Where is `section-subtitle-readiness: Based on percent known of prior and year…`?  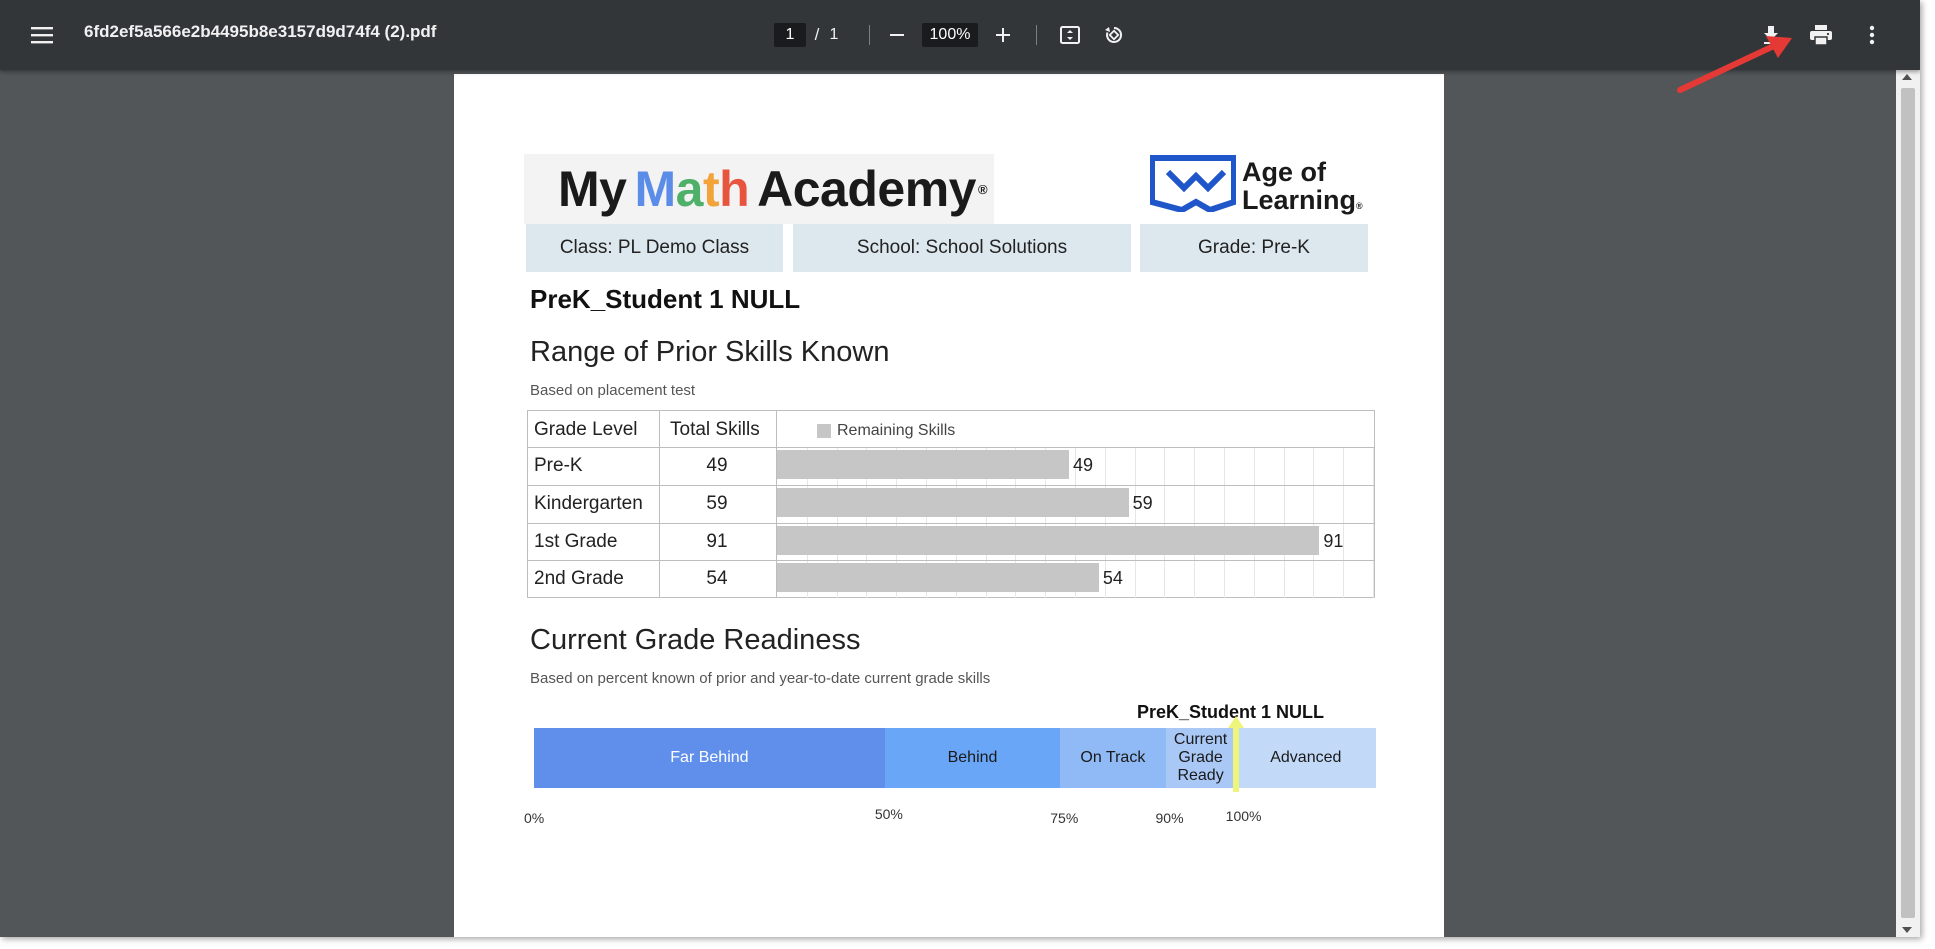
section-subtitle-readiness: Based on percent known of prior and year… is located at coordinates (760, 678).